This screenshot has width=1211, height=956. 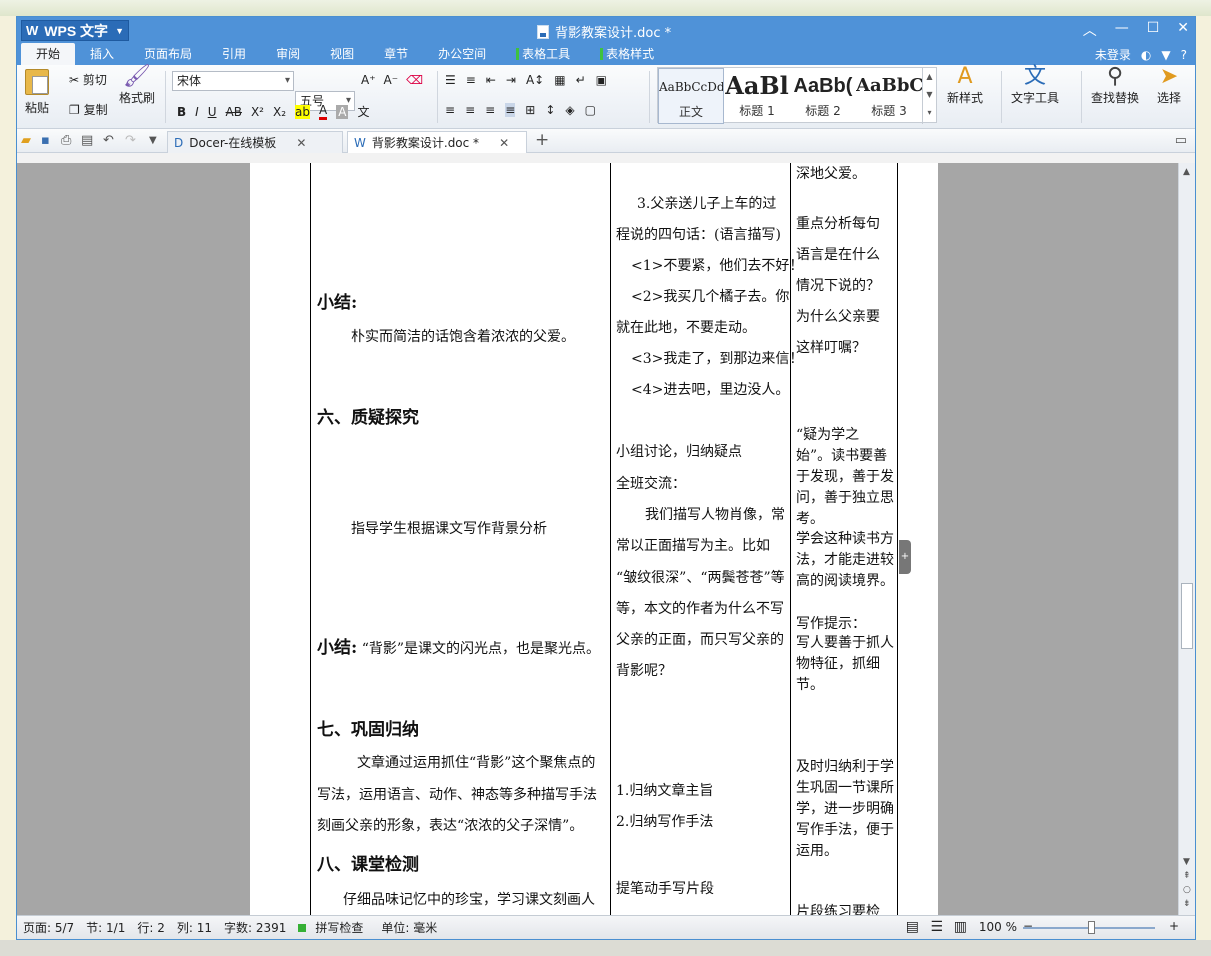 I want to click on style-gallery-scroll: ▲ ▼ ▾, so click(x=929, y=96).